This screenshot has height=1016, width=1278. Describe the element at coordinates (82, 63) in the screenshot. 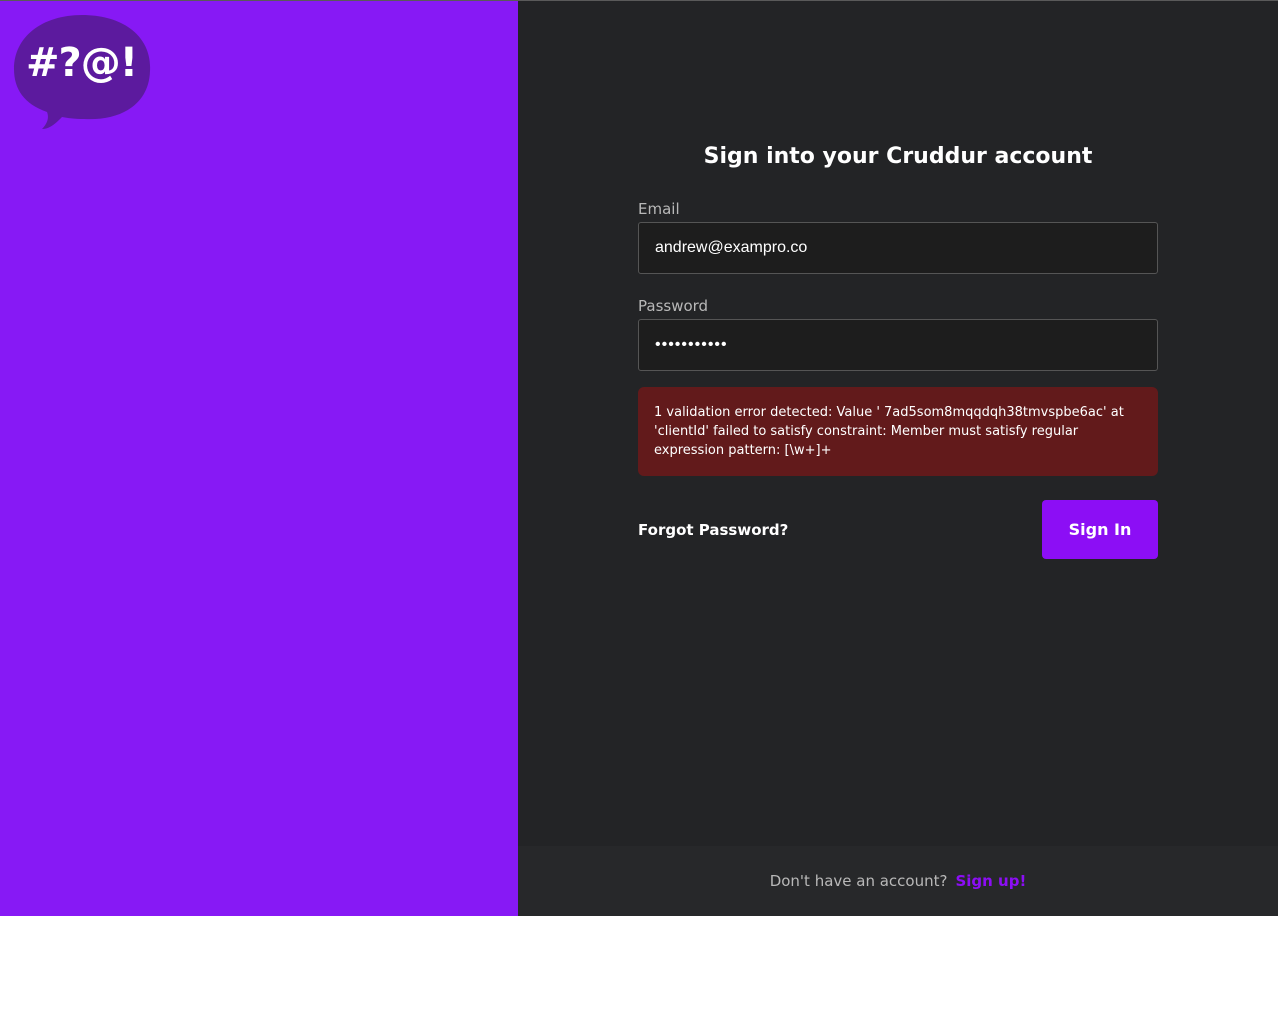

I see `logo-text: #?@!` at that location.